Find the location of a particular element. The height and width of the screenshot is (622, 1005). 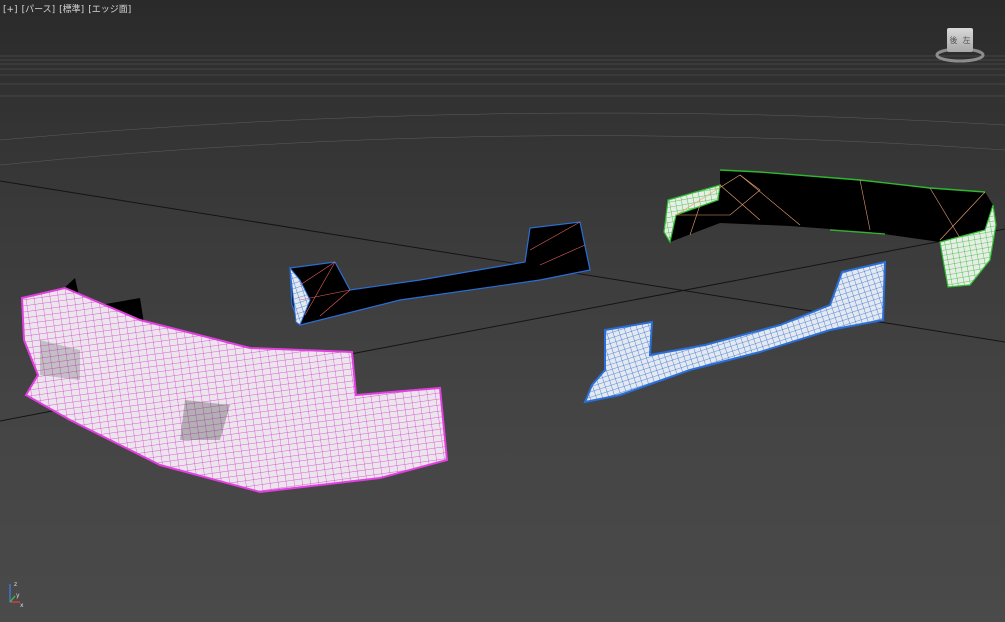

viewport-label-menu: [+] [パース] [標準] [エッジ面] is located at coordinates (67, 10).